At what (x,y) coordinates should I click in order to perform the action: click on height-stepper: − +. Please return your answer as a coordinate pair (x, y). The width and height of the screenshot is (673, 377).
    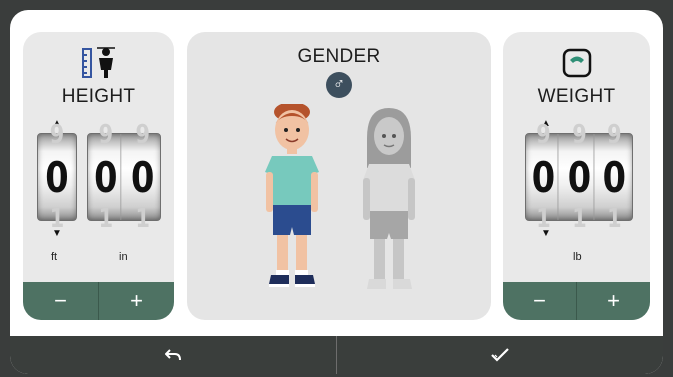
    Looking at the image, I should click on (98, 301).